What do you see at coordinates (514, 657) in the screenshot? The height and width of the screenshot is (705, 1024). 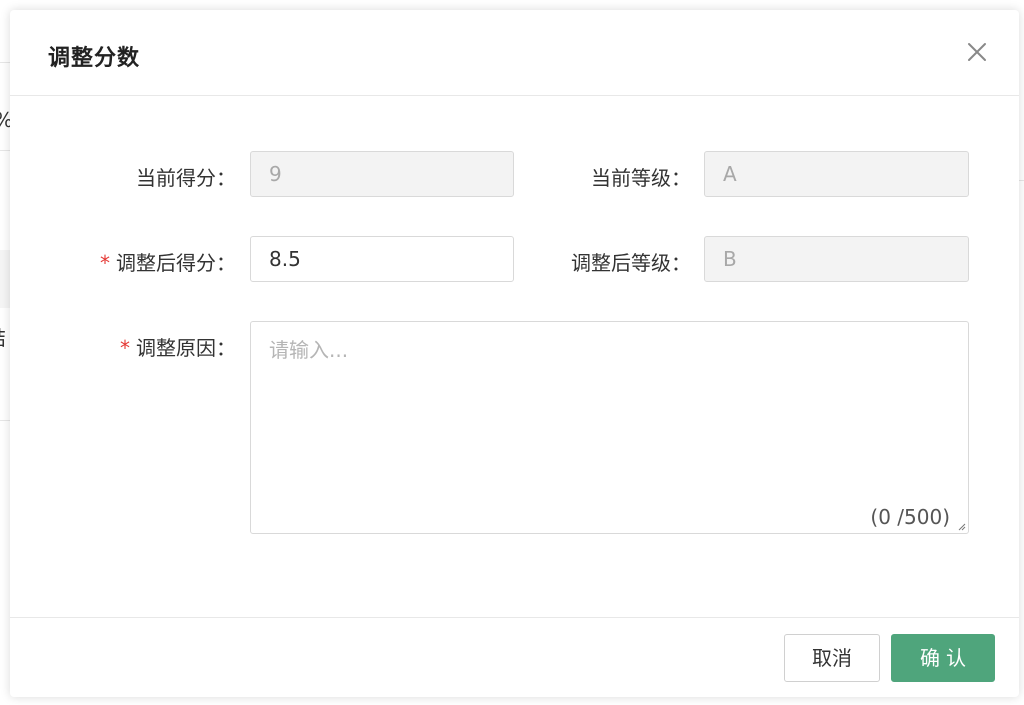 I see `dialog-footer: 取消 确认` at bounding box center [514, 657].